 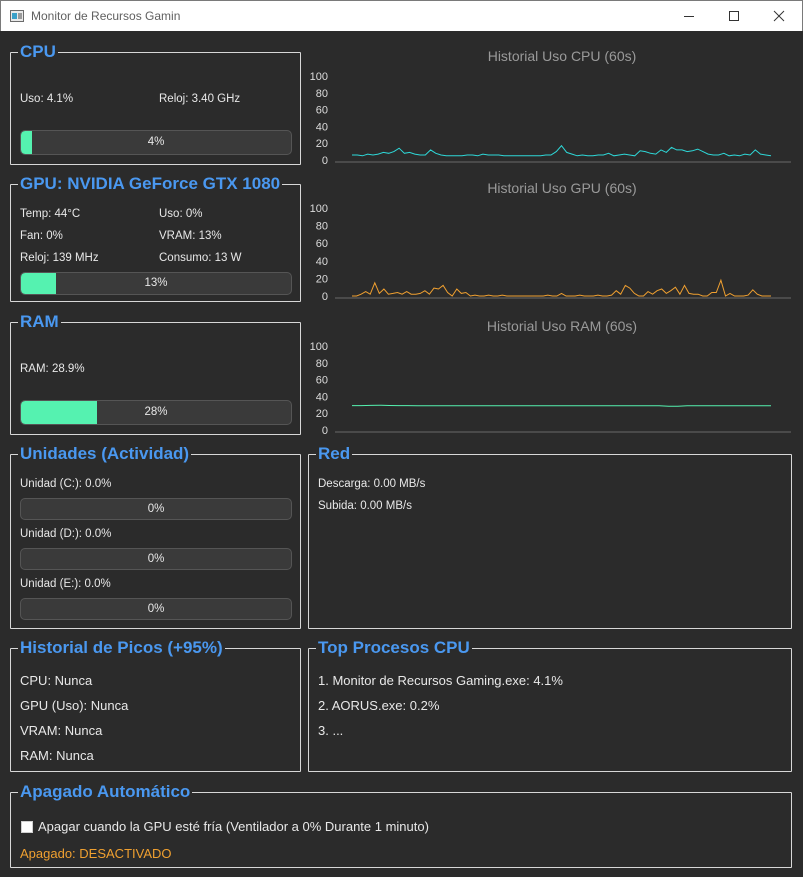 What do you see at coordinates (394, 648) in the screenshot?
I see `top-processes-panel-title: Top Procesos CPU` at bounding box center [394, 648].